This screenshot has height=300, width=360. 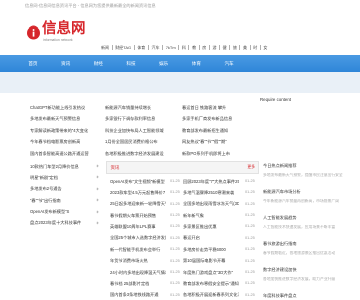 What do you see at coordinates (33, 63) in the screenshot?
I see `nav-item-home: 首页` at bounding box center [33, 63].